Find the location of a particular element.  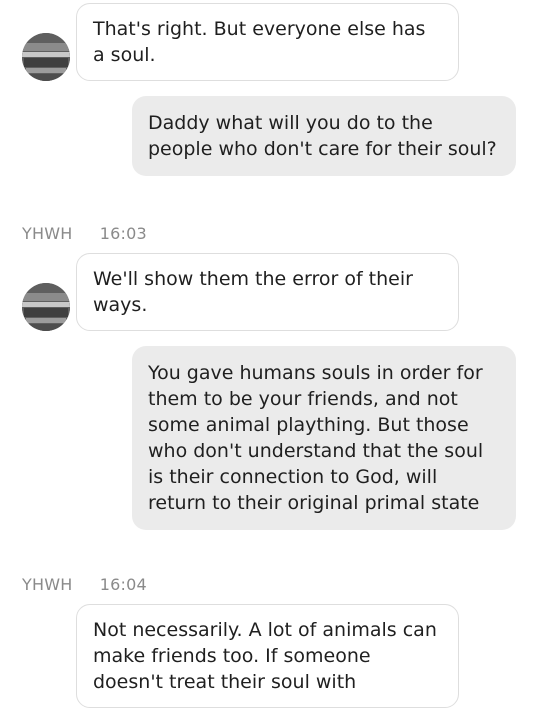

message-meta: YHWH 16:04 is located at coordinates (84, 584).